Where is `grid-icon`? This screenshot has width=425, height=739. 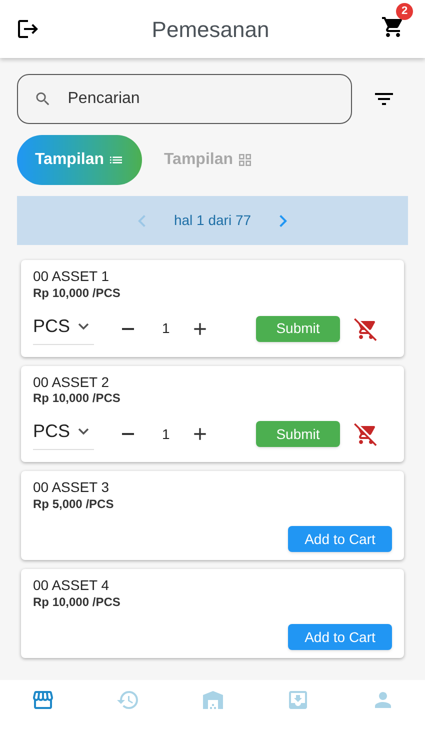 grid-icon is located at coordinates (245, 160).